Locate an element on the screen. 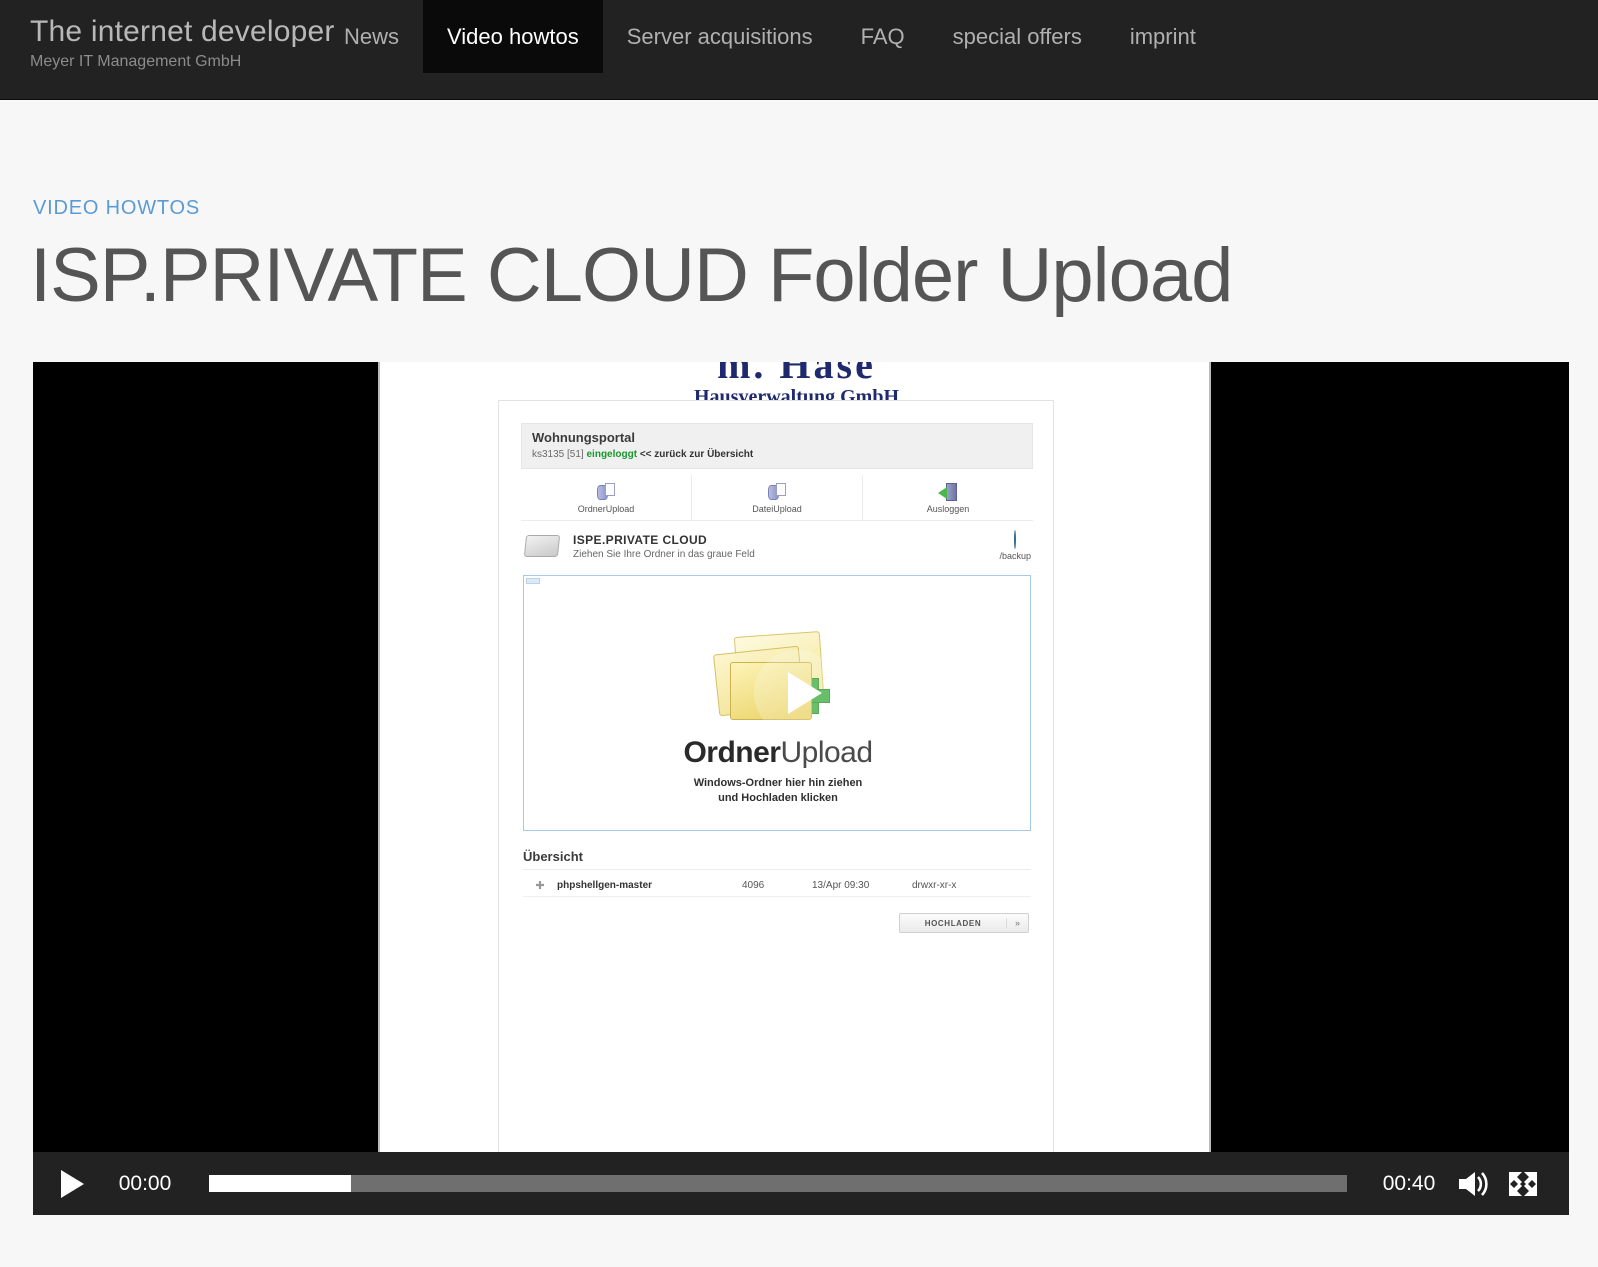 This screenshot has width=1598, height=1267. logout-icon is located at coordinates (948, 492).